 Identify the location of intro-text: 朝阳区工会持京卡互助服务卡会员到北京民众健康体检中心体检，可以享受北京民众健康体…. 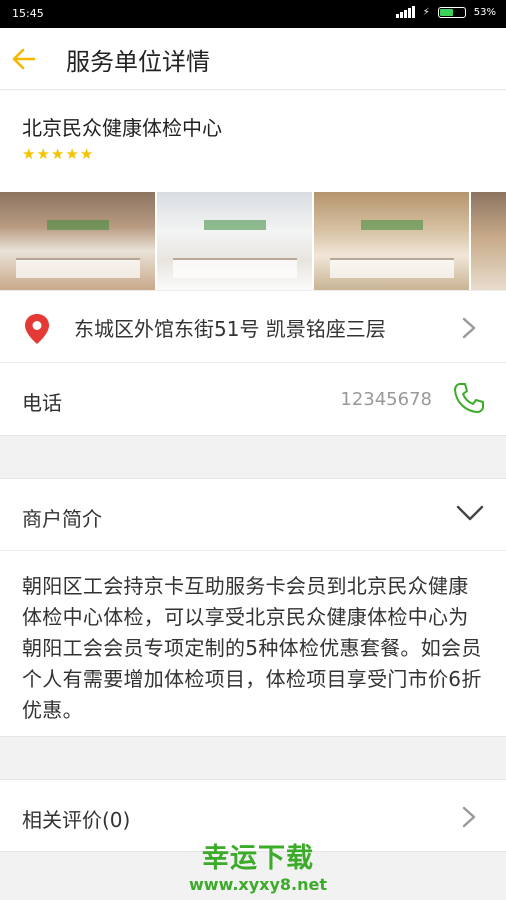
(252, 648).